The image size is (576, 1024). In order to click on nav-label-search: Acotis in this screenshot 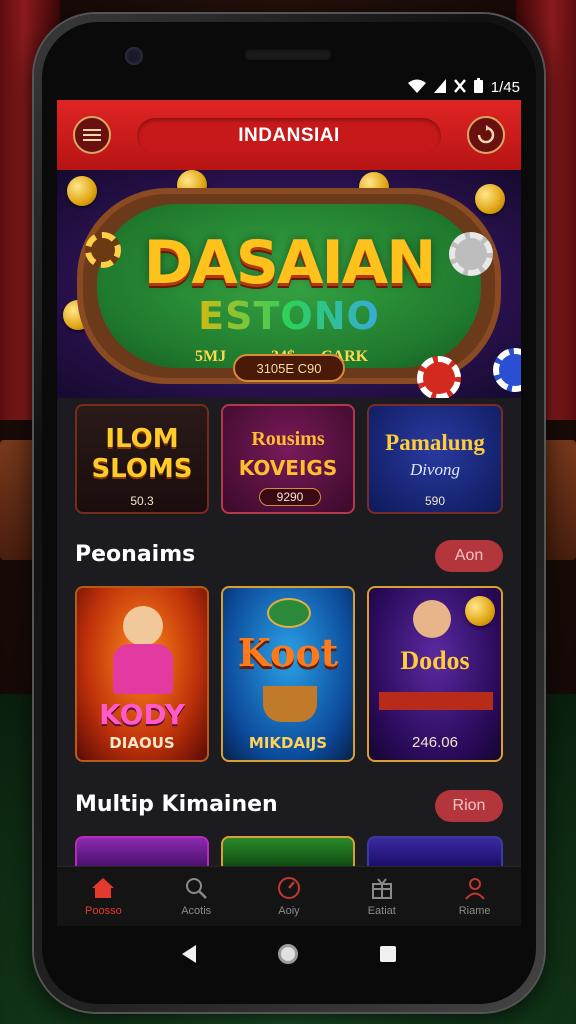, I will do `click(196, 911)`.